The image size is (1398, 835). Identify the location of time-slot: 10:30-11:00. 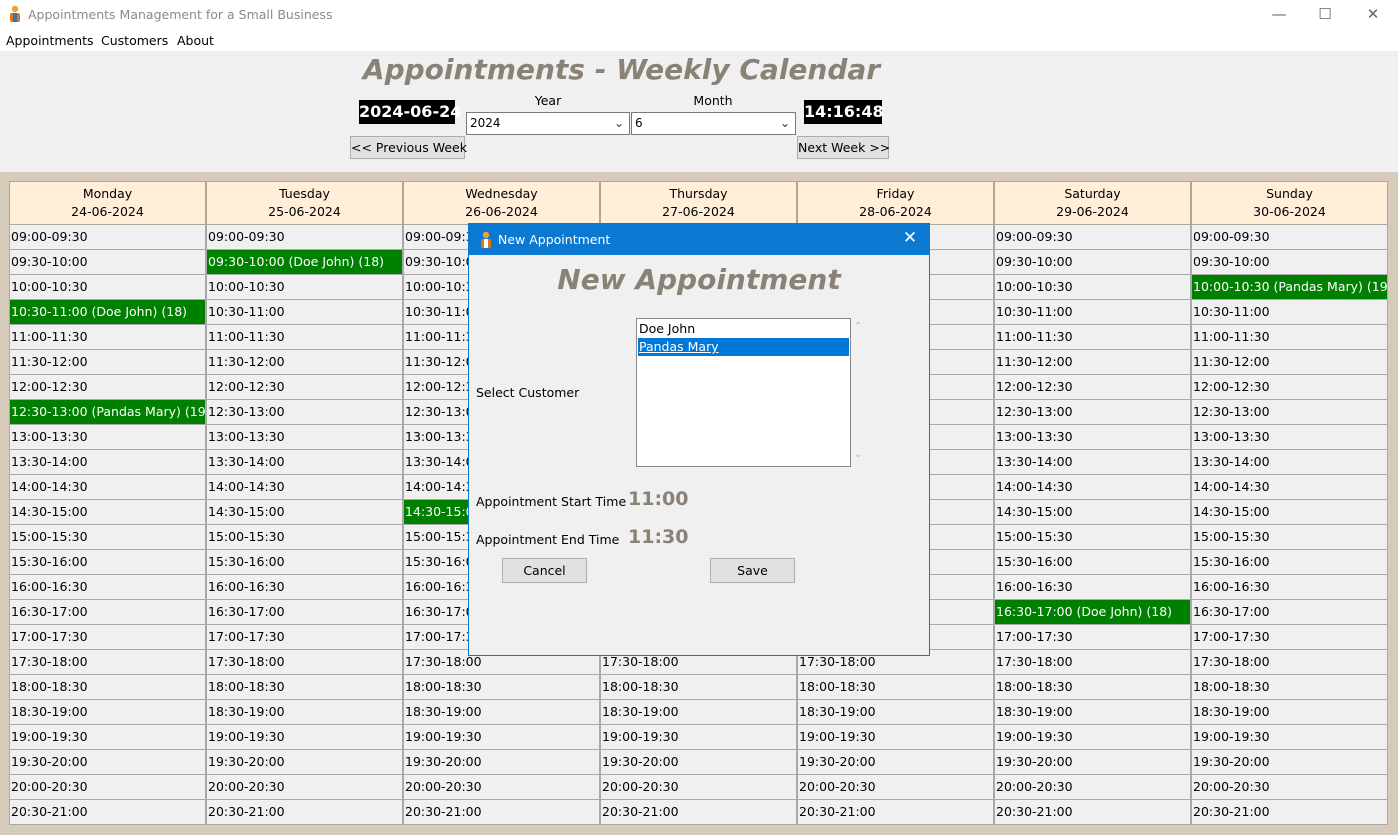
(1289, 312).